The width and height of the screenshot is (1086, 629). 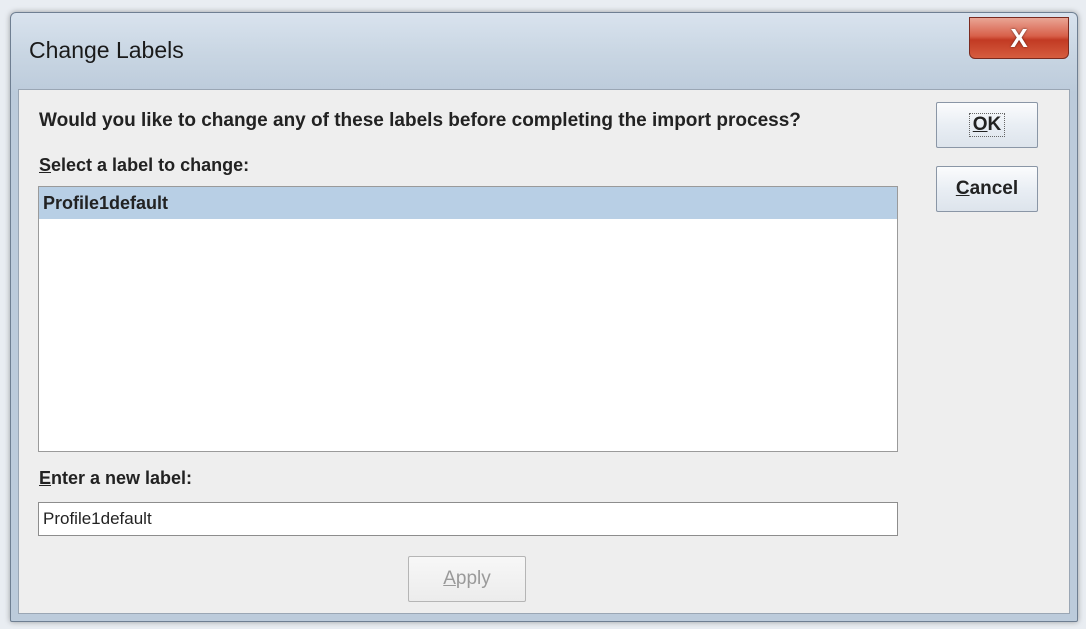 What do you see at coordinates (45, 478) in the screenshot?
I see `new-label-mnemonic: E` at bounding box center [45, 478].